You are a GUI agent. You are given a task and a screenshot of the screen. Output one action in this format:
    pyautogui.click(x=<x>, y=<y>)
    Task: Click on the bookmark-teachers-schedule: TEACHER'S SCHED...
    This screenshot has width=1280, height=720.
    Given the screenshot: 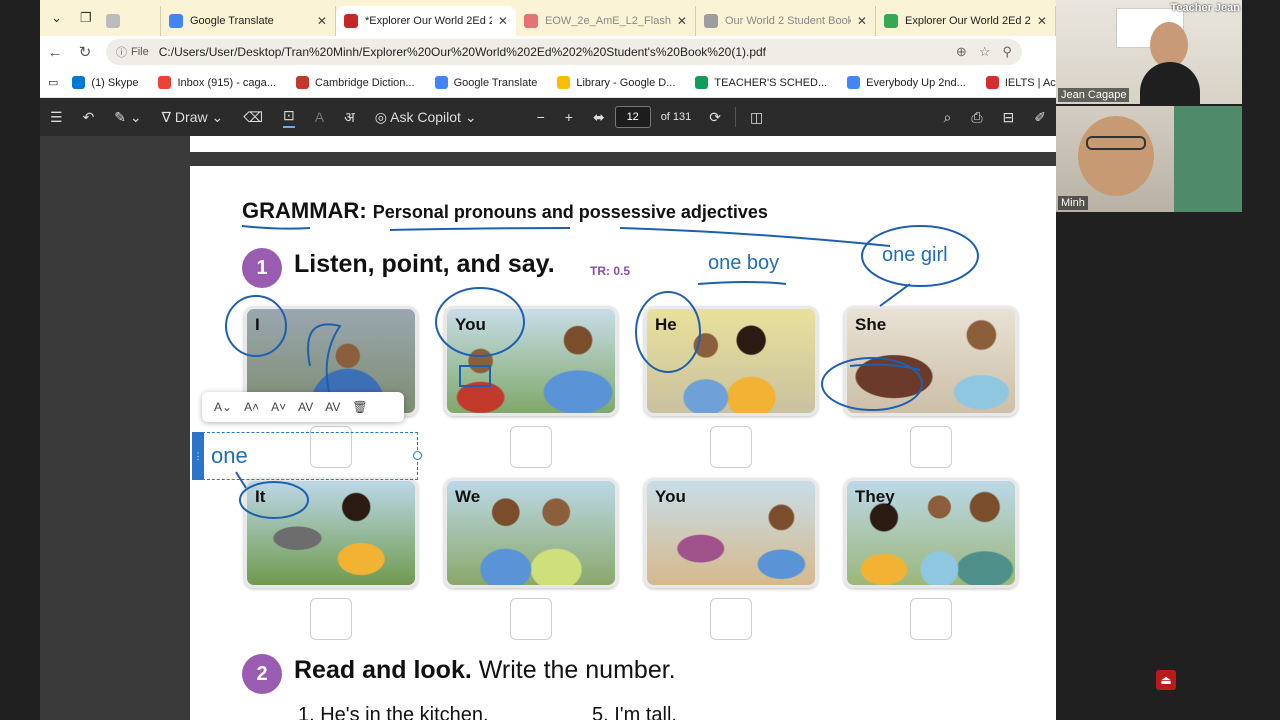 What is the action you would take?
    pyautogui.click(x=761, y=82)
    